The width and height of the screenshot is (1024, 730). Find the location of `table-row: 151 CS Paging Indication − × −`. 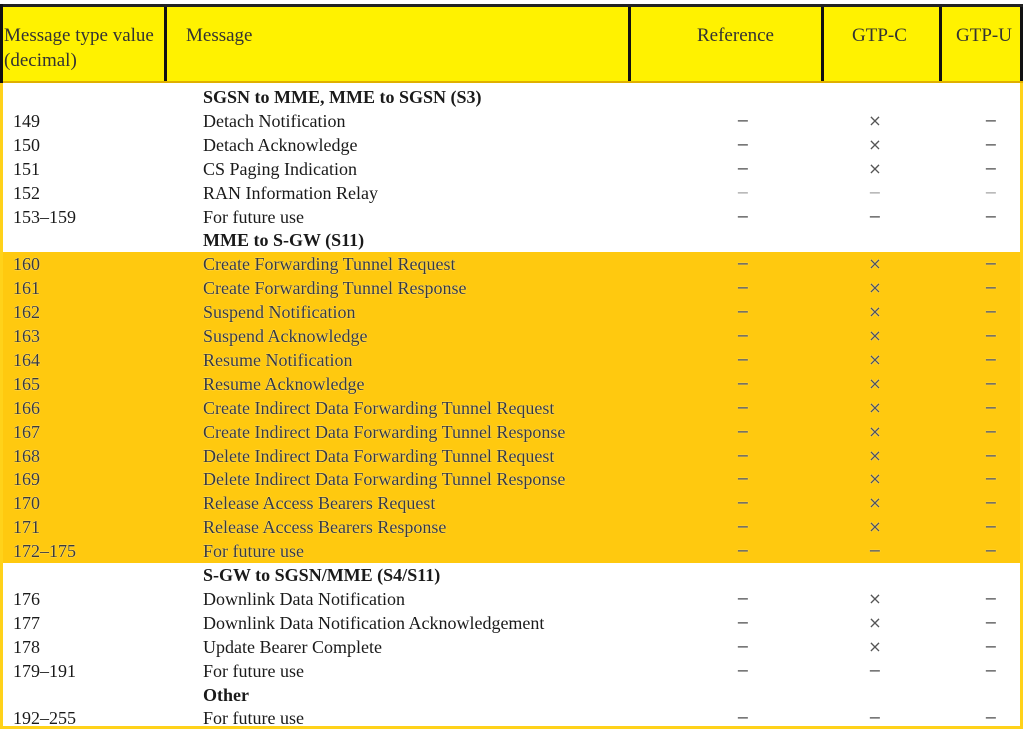

table-row: 151 CS Paging Indication − × − is located at coordinates (511, 169).